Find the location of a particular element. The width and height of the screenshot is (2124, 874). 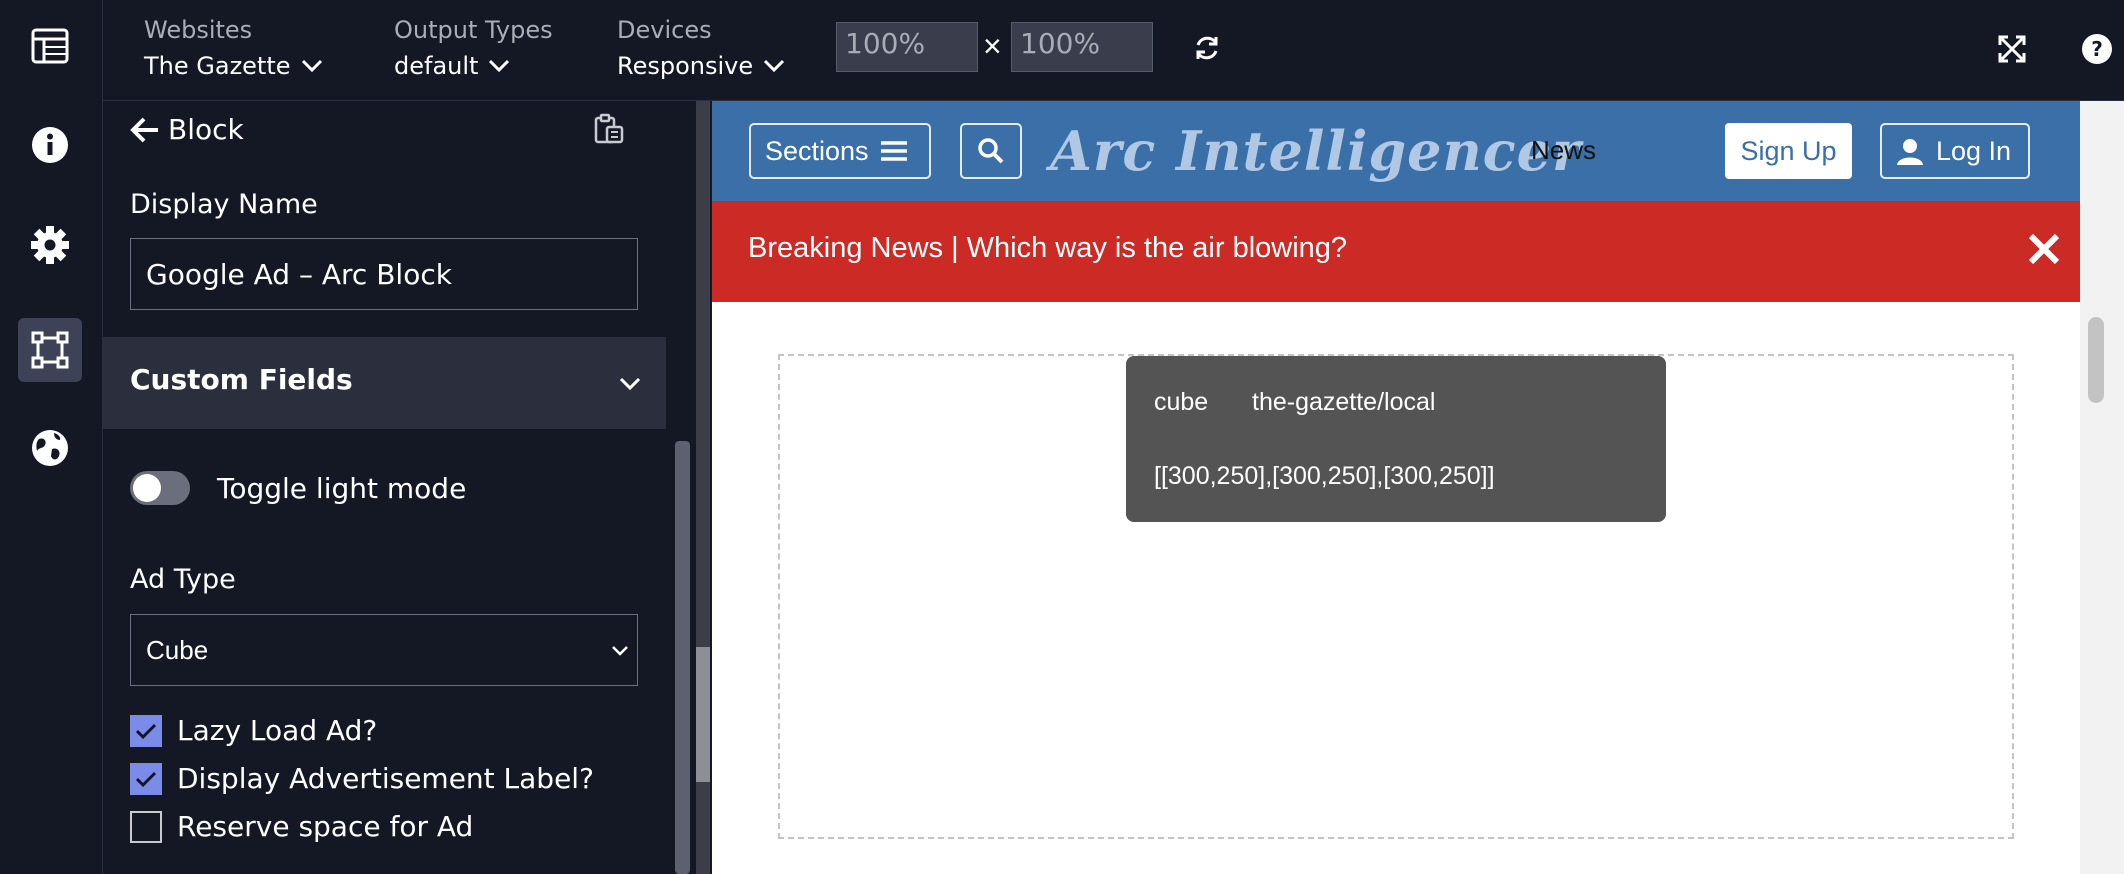

checkbox-label: Lazy Load Ad? is located at coordinates (277, 730).